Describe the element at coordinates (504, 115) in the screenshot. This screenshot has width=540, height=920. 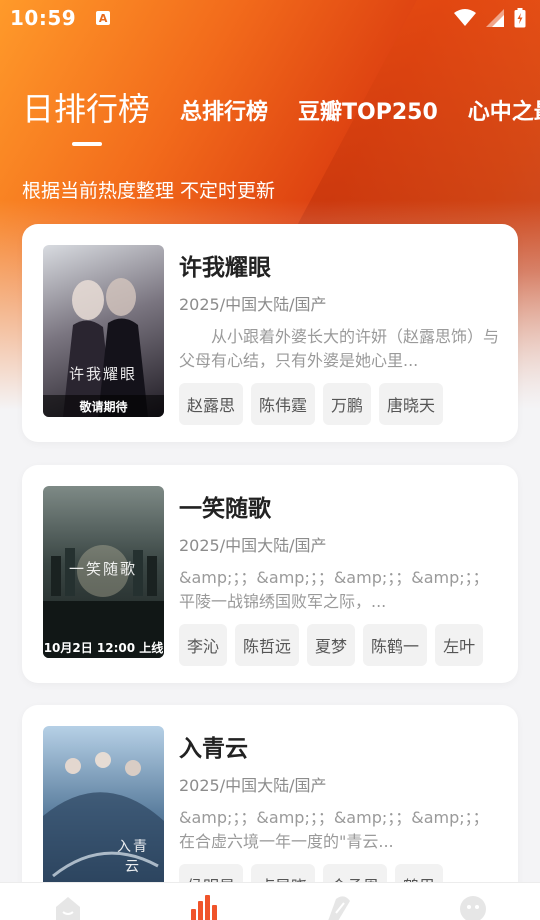
I see `tab-favorites: 心中之最` at that location.